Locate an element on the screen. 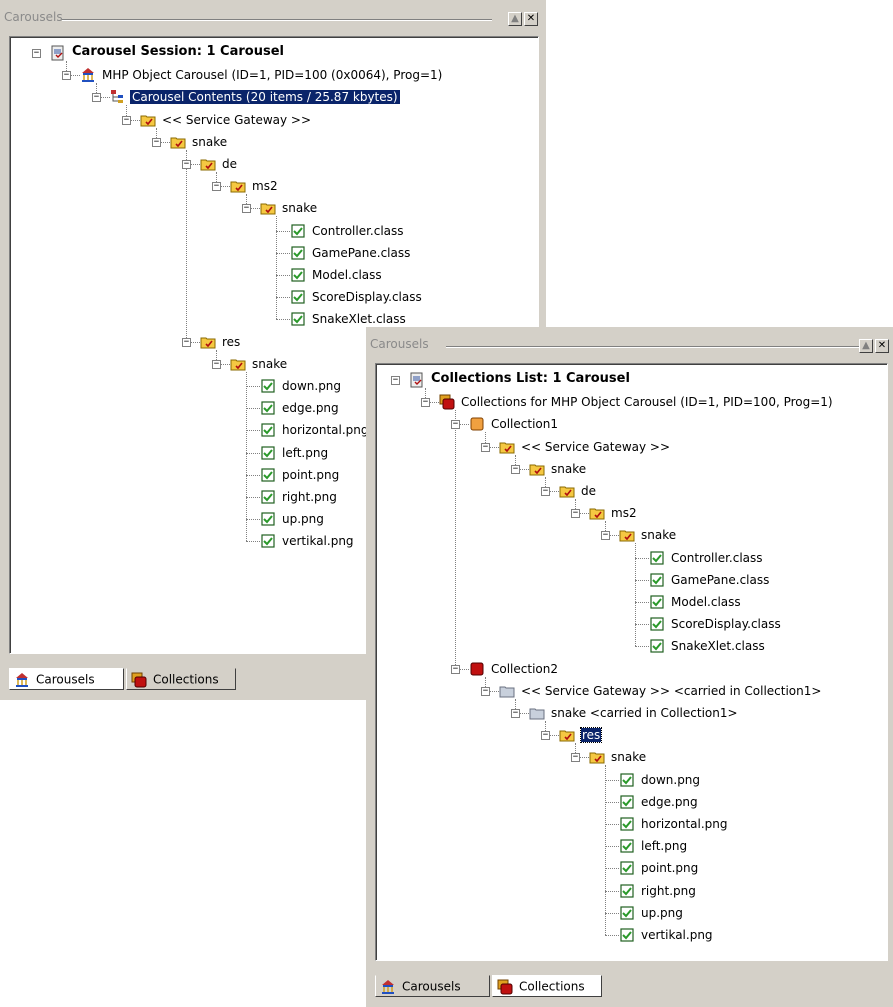 The height and width of the screenshot is (1007, 893). tree-file-item: vertikal.png is located at coordinates (631, 935).